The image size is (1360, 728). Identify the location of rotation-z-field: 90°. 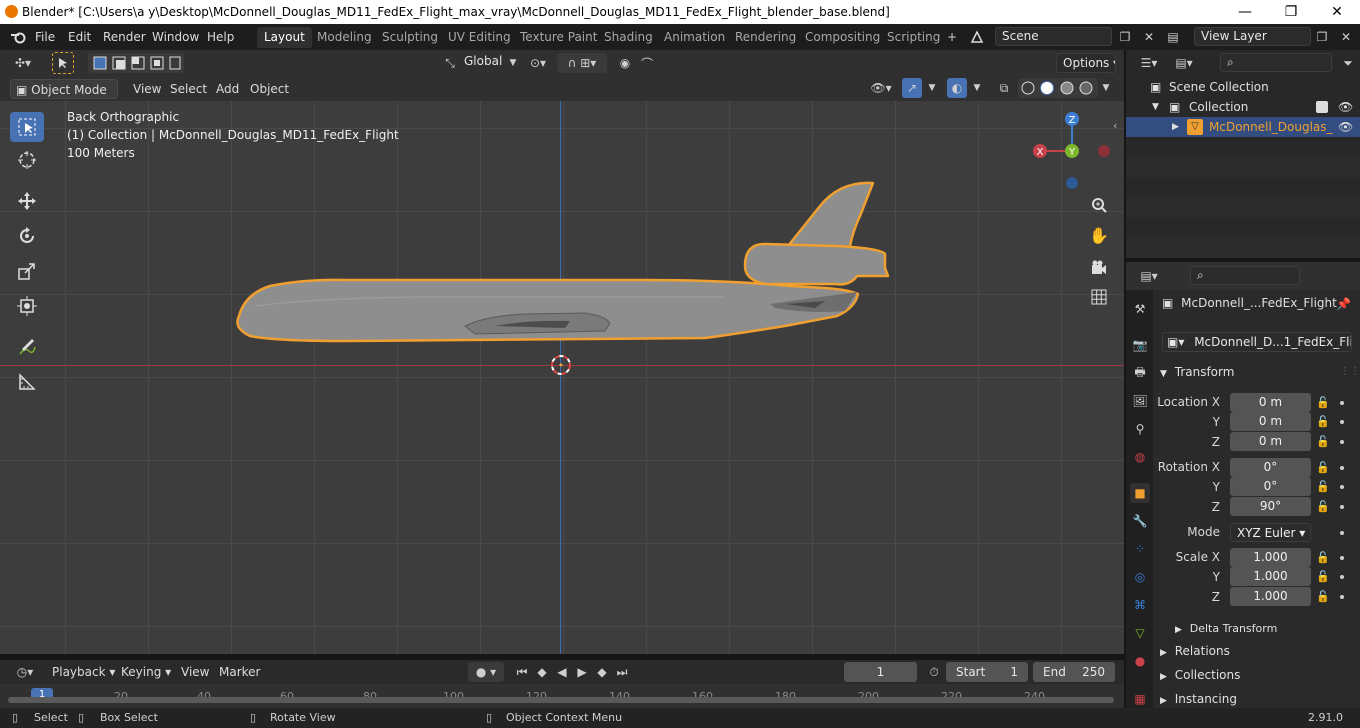
(1270, 506).